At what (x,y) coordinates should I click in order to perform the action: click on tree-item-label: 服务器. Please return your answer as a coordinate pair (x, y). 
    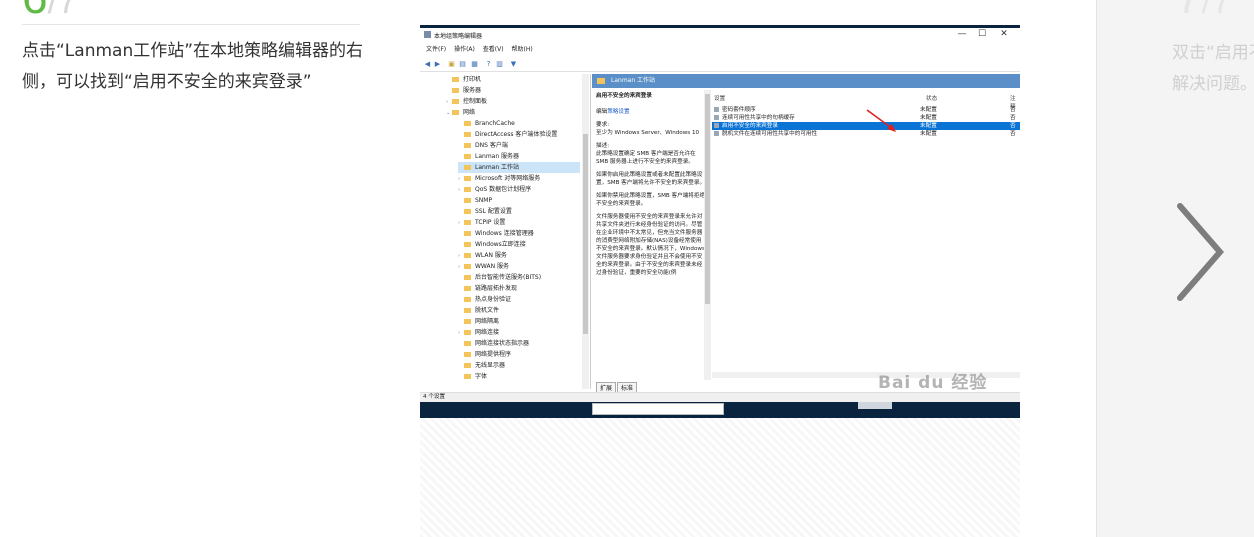
    Looking at the image, I should click on (472, 90).